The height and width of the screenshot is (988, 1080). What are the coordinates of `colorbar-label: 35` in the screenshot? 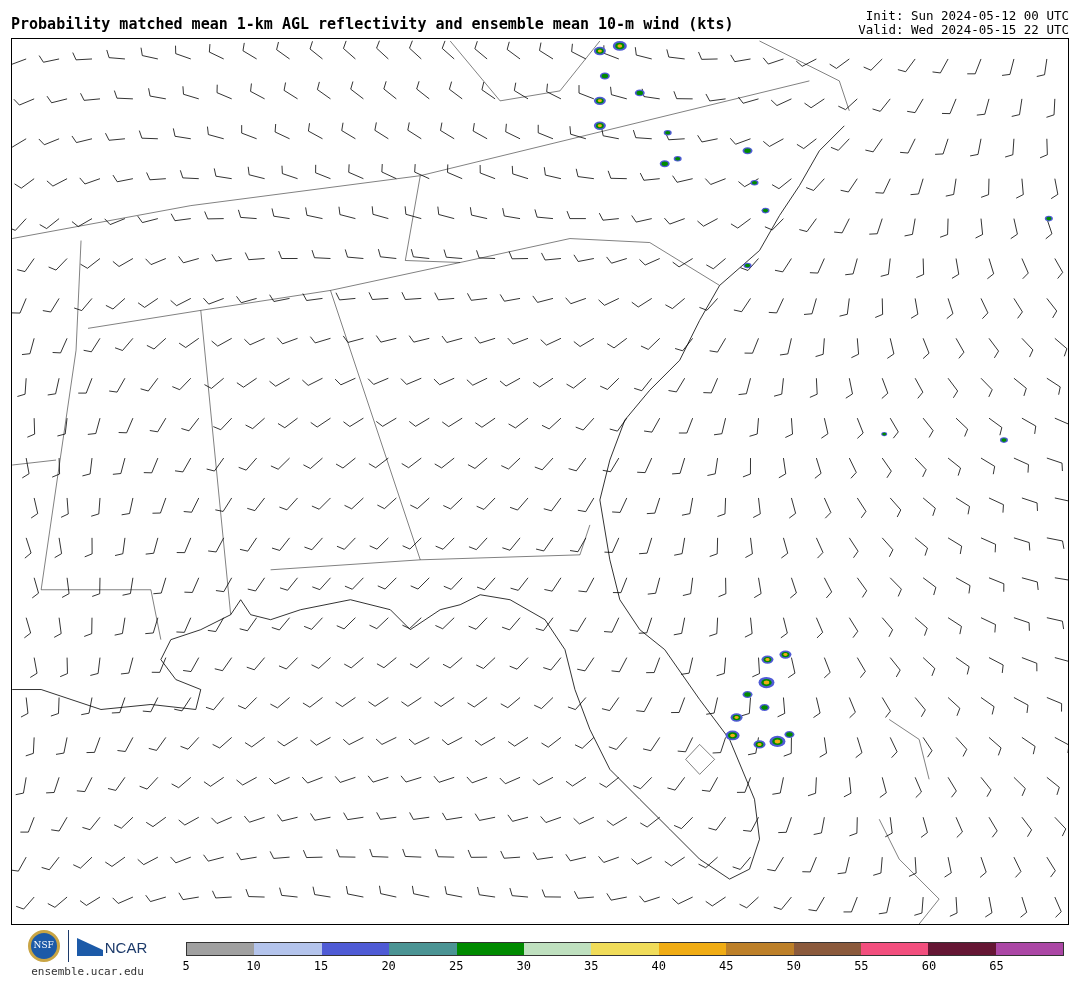 It's located at (591, 966).